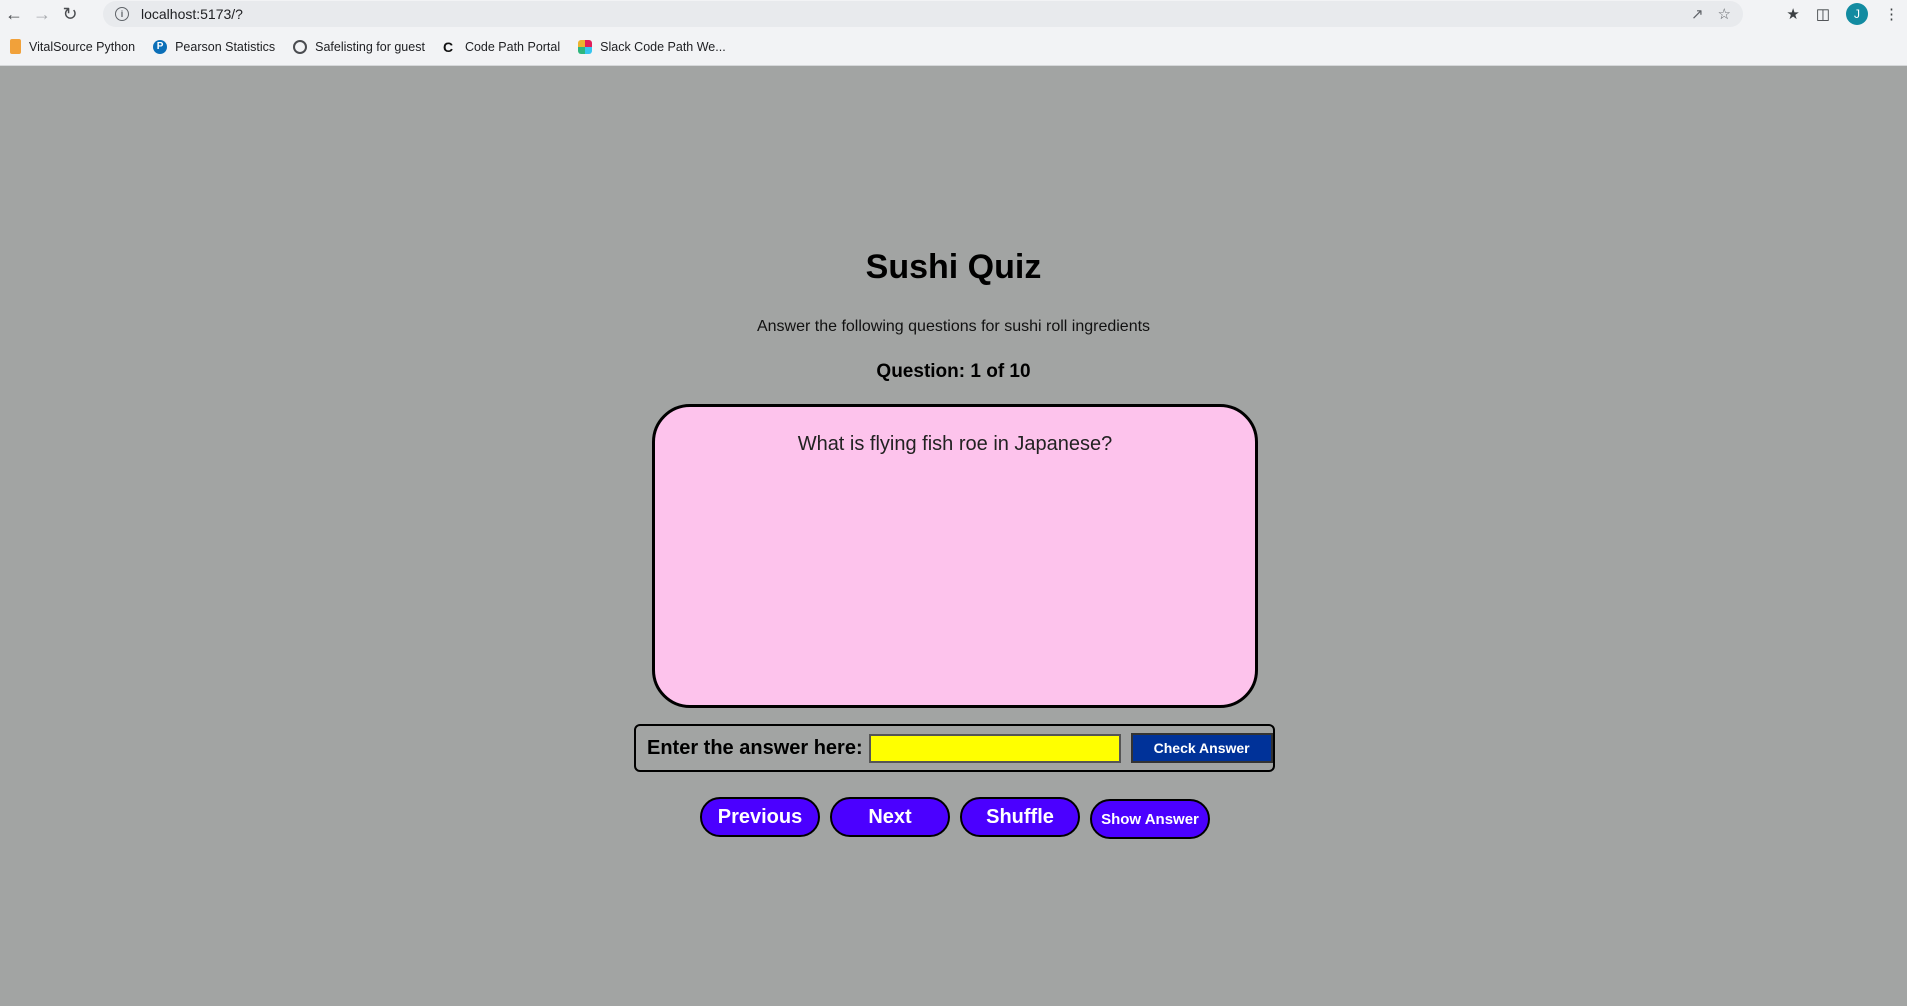 This screenshot has width=1907, height=1006. I want to click on browser-toolbar: ← → ↻ i localhost:5173/? ↗ ☆ ★ ◫ J ⋮, so click(953, 14).